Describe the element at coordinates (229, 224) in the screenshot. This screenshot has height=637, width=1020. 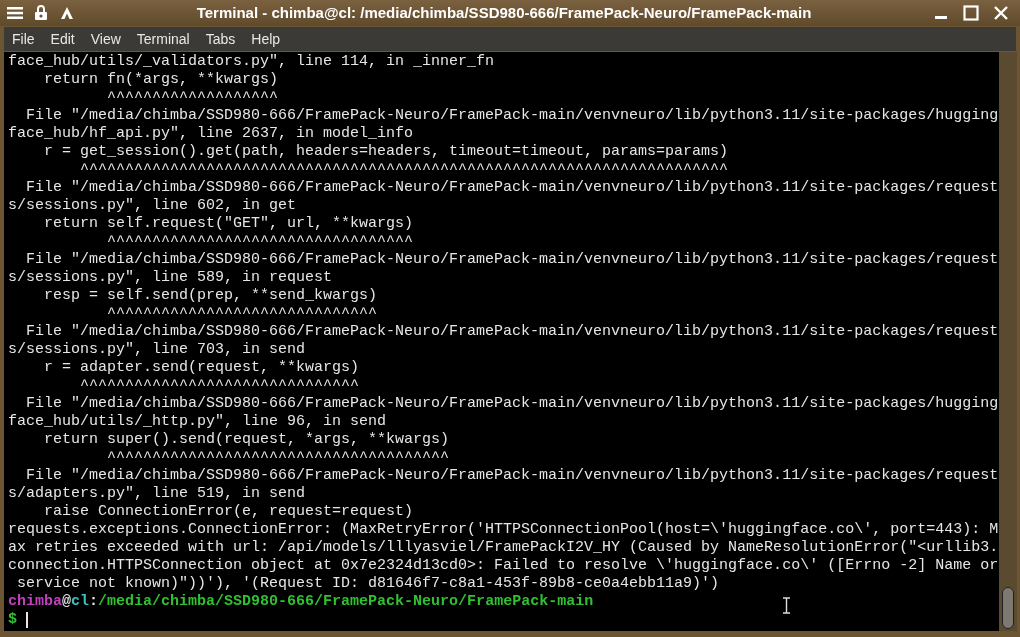
I see `terminal-line: return self.request("GET", url, **kwargs)` at that location.